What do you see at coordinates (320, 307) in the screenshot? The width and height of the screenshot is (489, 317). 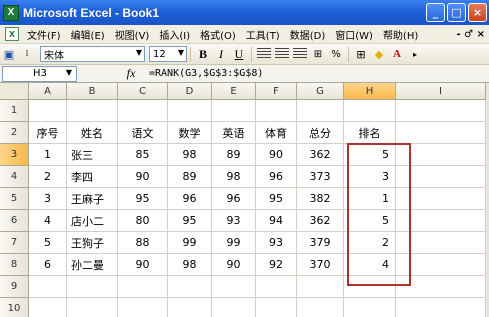 I see `cell-g10` at bounding box center [320, 307].